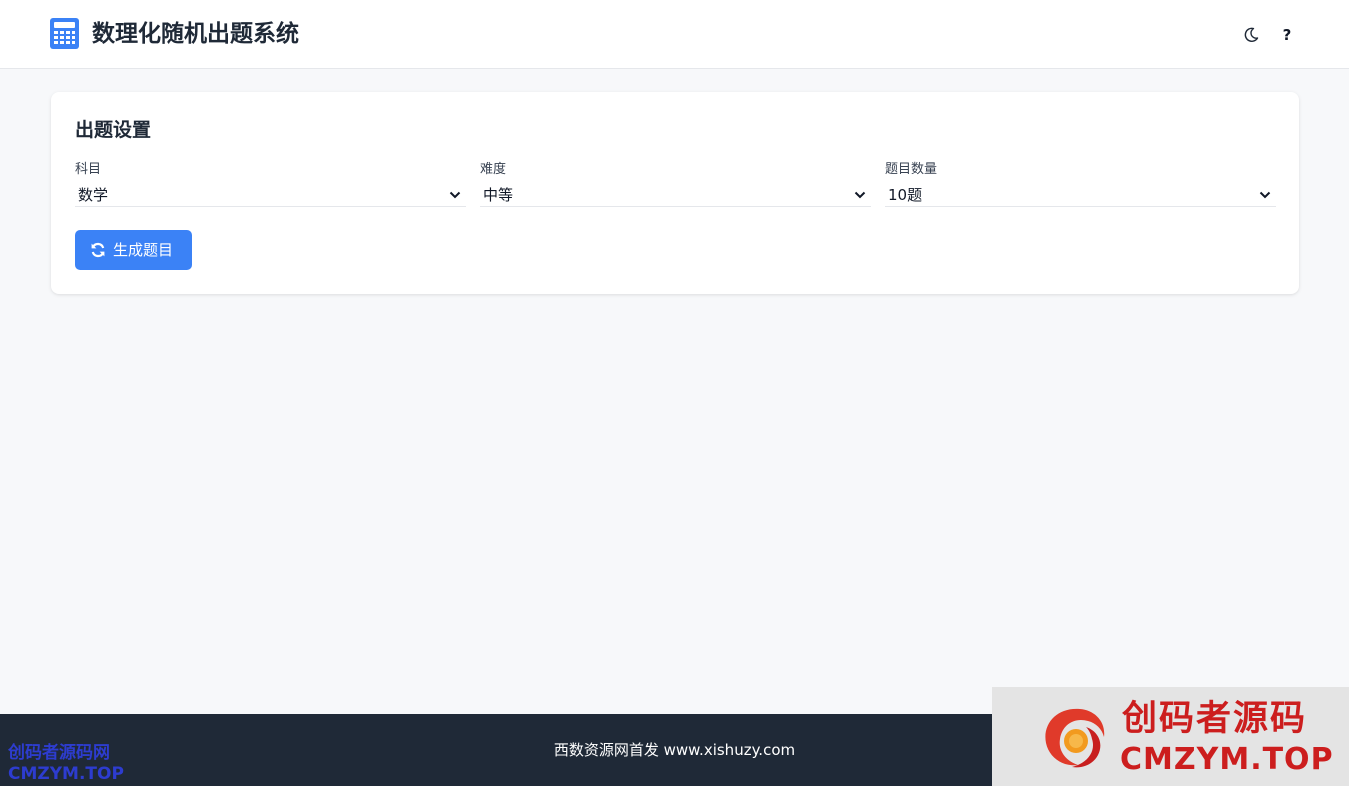 The width and height of the screenshot is (1349, 786). I want to click on question-count-label: 题目数量, so click(911, 169).